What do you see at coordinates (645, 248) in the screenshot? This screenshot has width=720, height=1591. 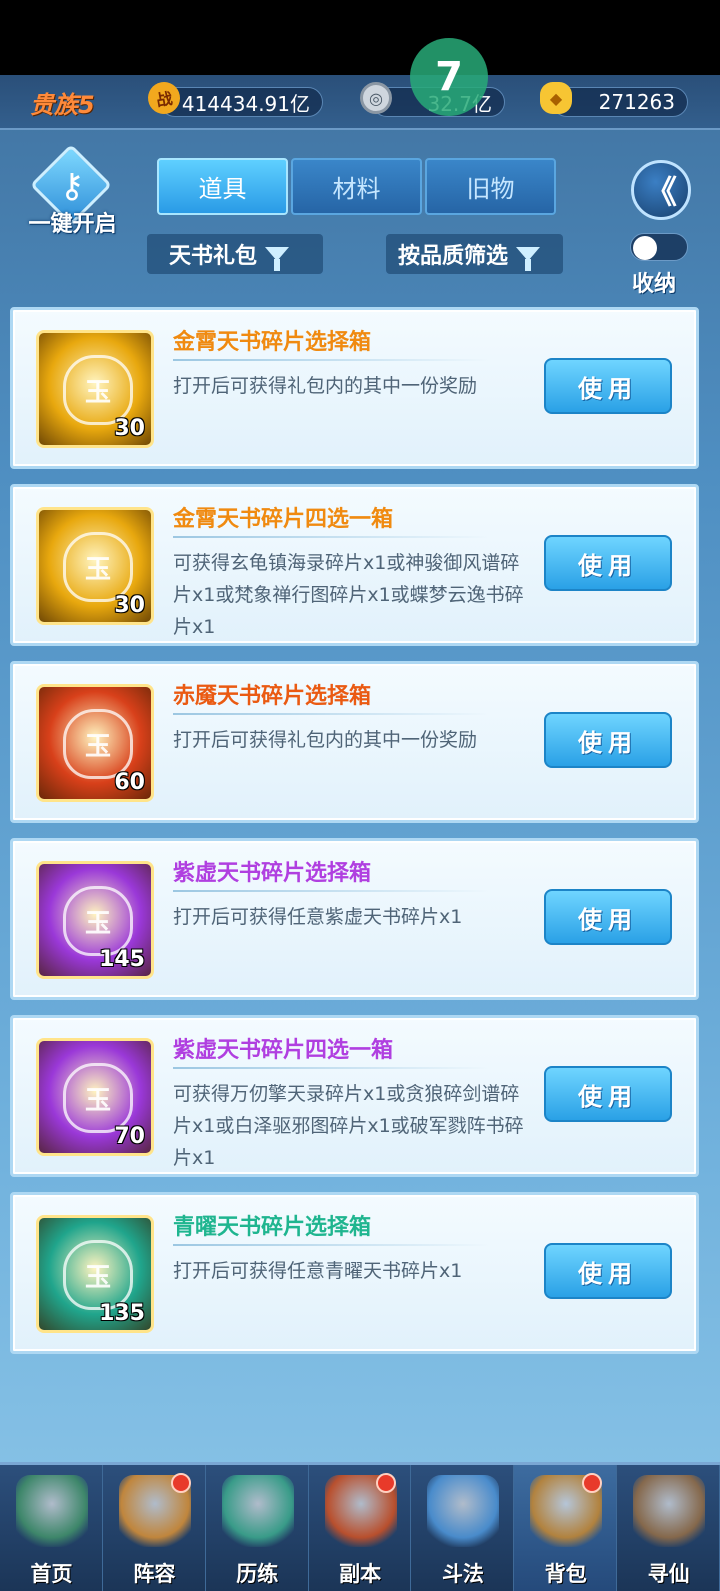 I see `toggle-knob` at bounding box center [645, 248].